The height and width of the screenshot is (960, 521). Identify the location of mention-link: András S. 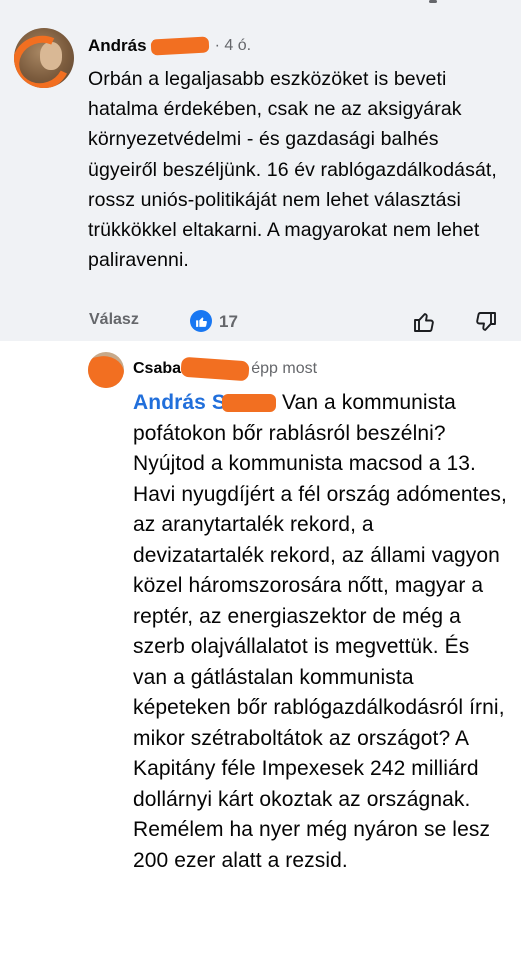
(179, 402).